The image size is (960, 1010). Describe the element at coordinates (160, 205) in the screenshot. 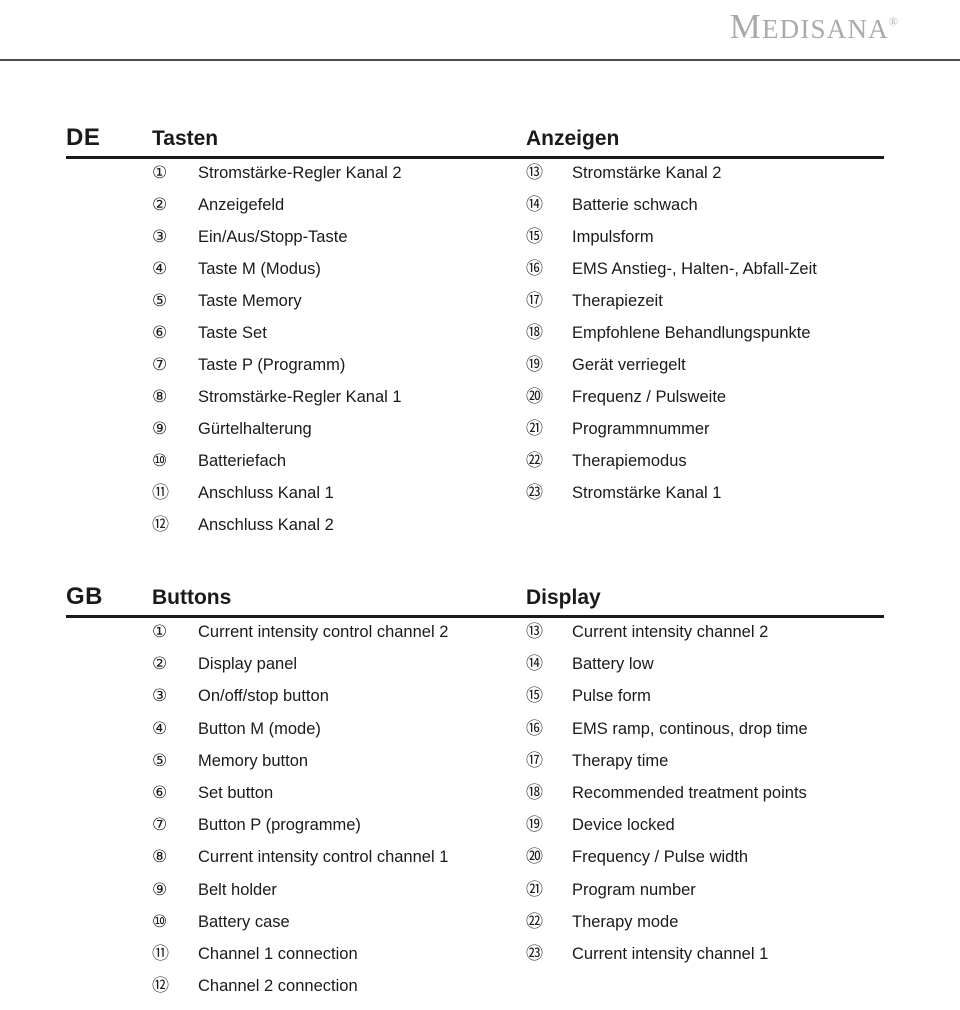

I see `legend-item-number: ②` at that location.